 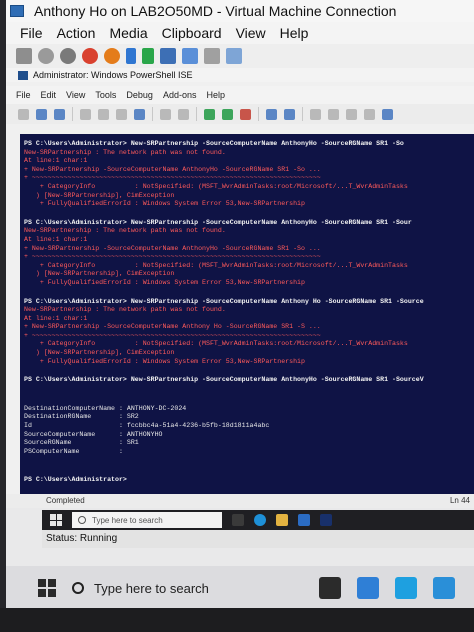 What do you see at coordinates (227, 114) in the screenshot?
I see `run-selection-icon` at bounding box center [227, 114].